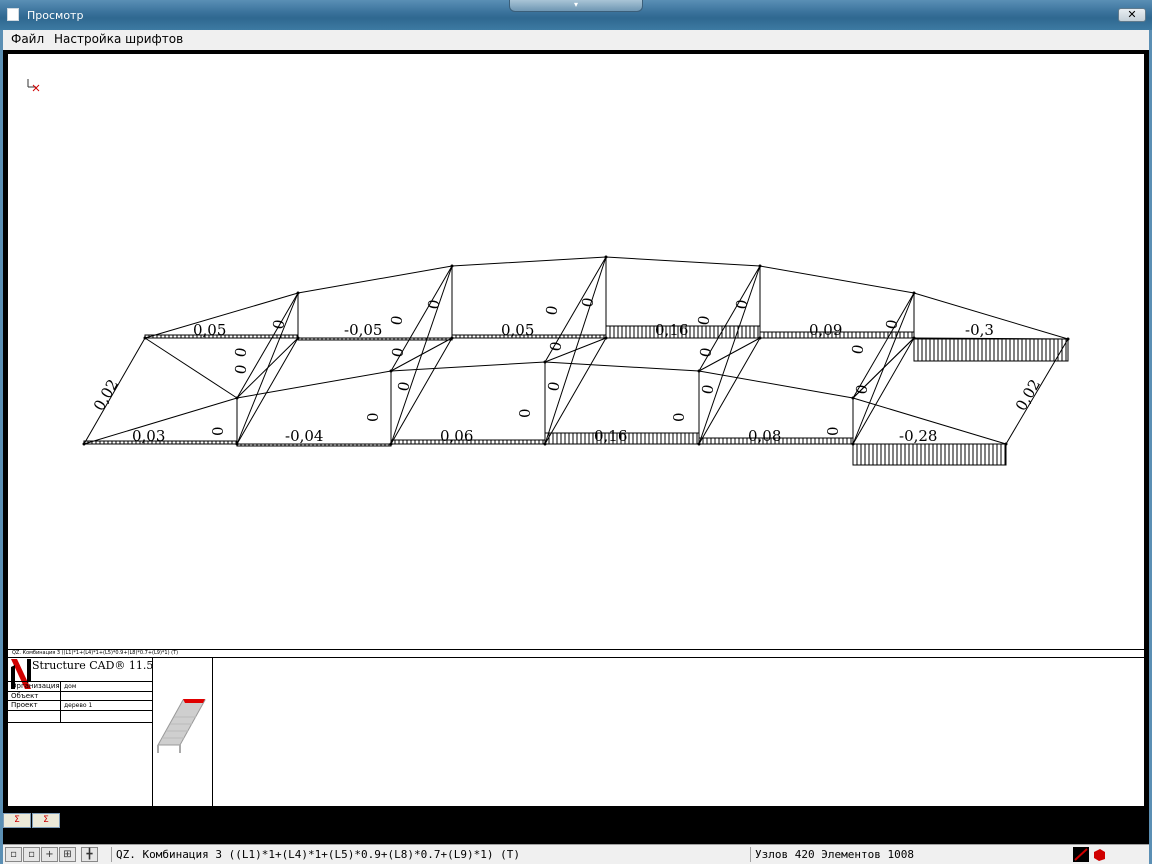 The height and width of the screenshot is (864, 1152). I want to click on product-name: Structure CAD® 11.5, so click(93, 665).